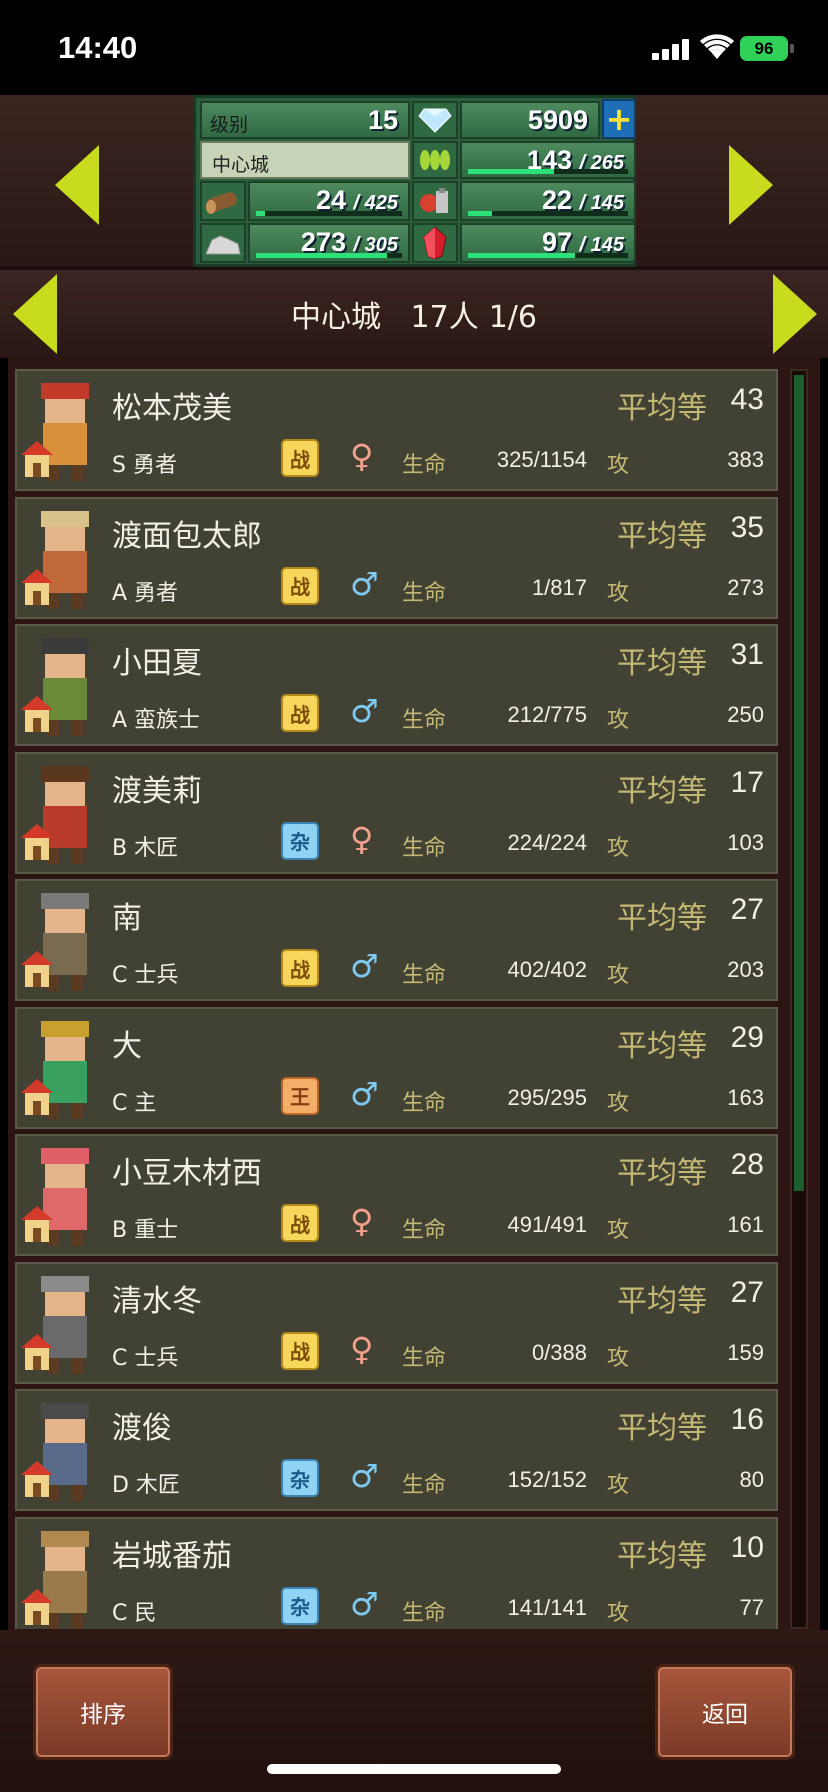 This screenshot has height=1792, width=828. I want to click on resident-name: 小田夏, so click(157, 663).